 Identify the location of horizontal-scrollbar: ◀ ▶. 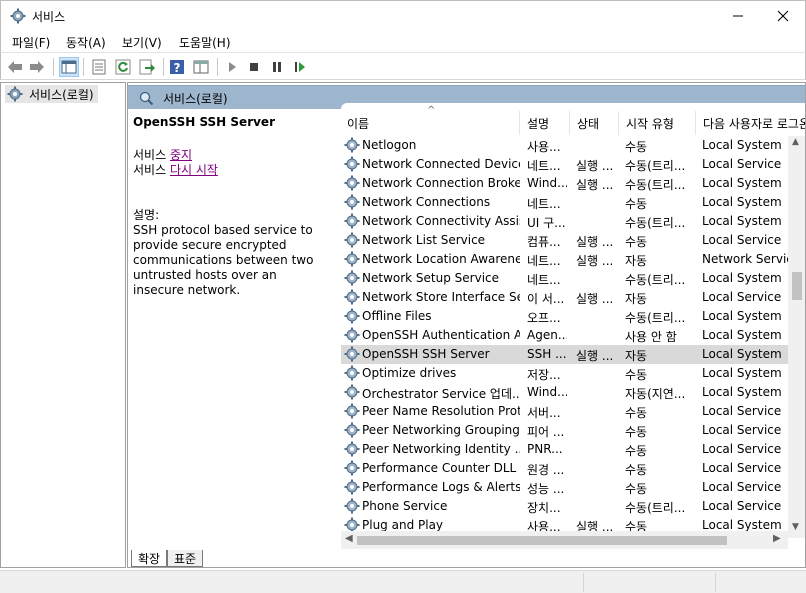
(564, 540).